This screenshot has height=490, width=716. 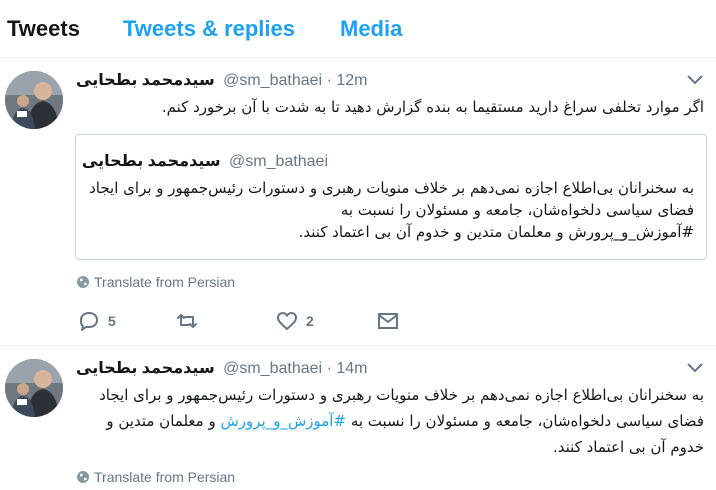 I want to click on hashtag-link: #آموزش_و_پرورش, so click(x=283, y=421).